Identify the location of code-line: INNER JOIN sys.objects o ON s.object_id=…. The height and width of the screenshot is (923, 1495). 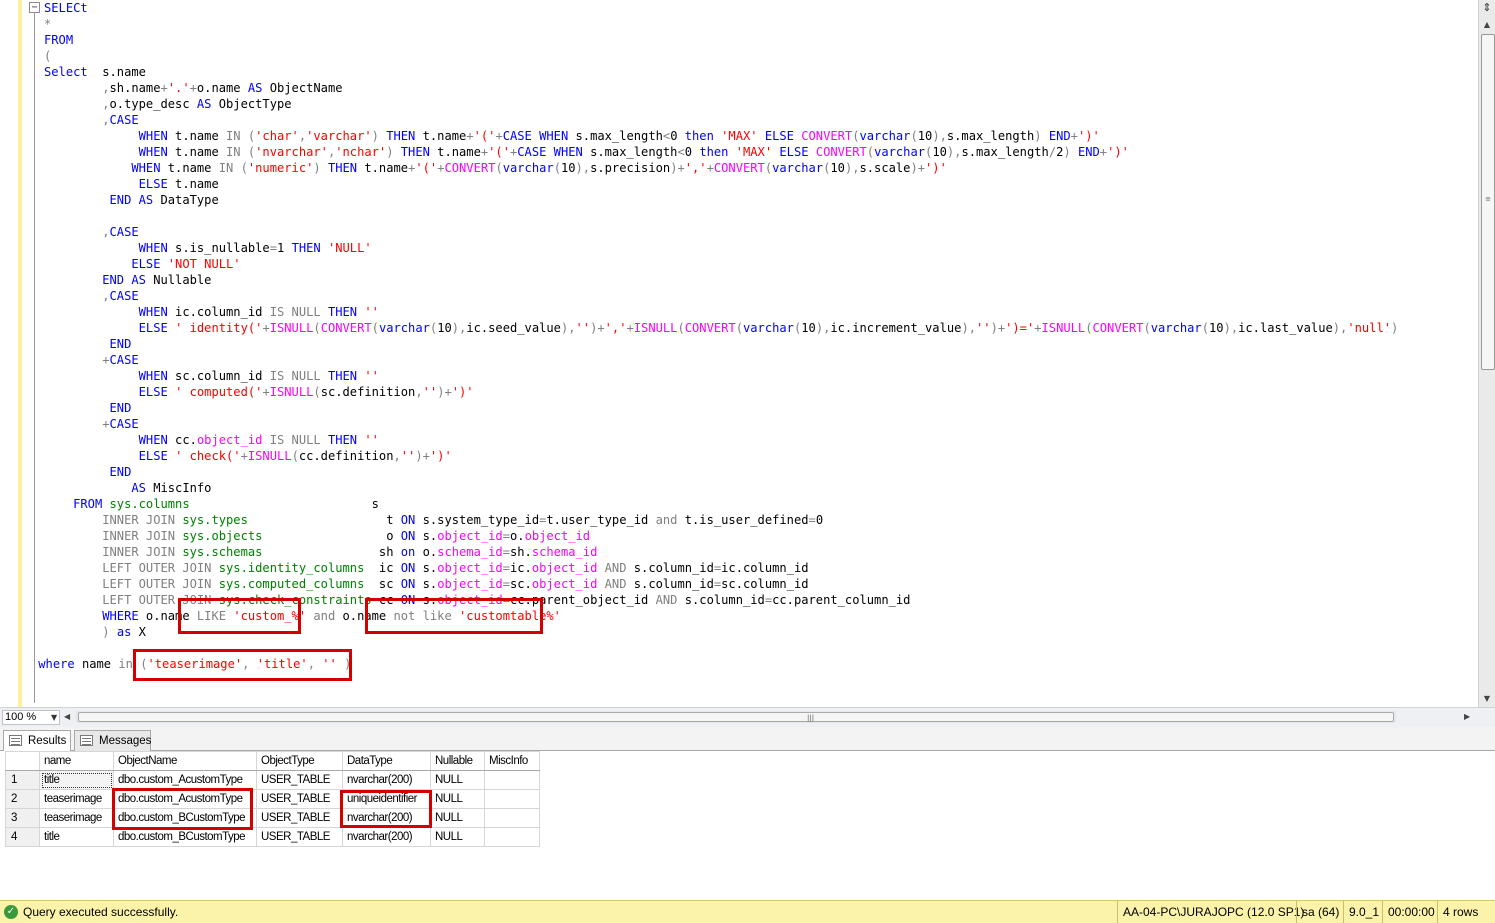
(317, 536).